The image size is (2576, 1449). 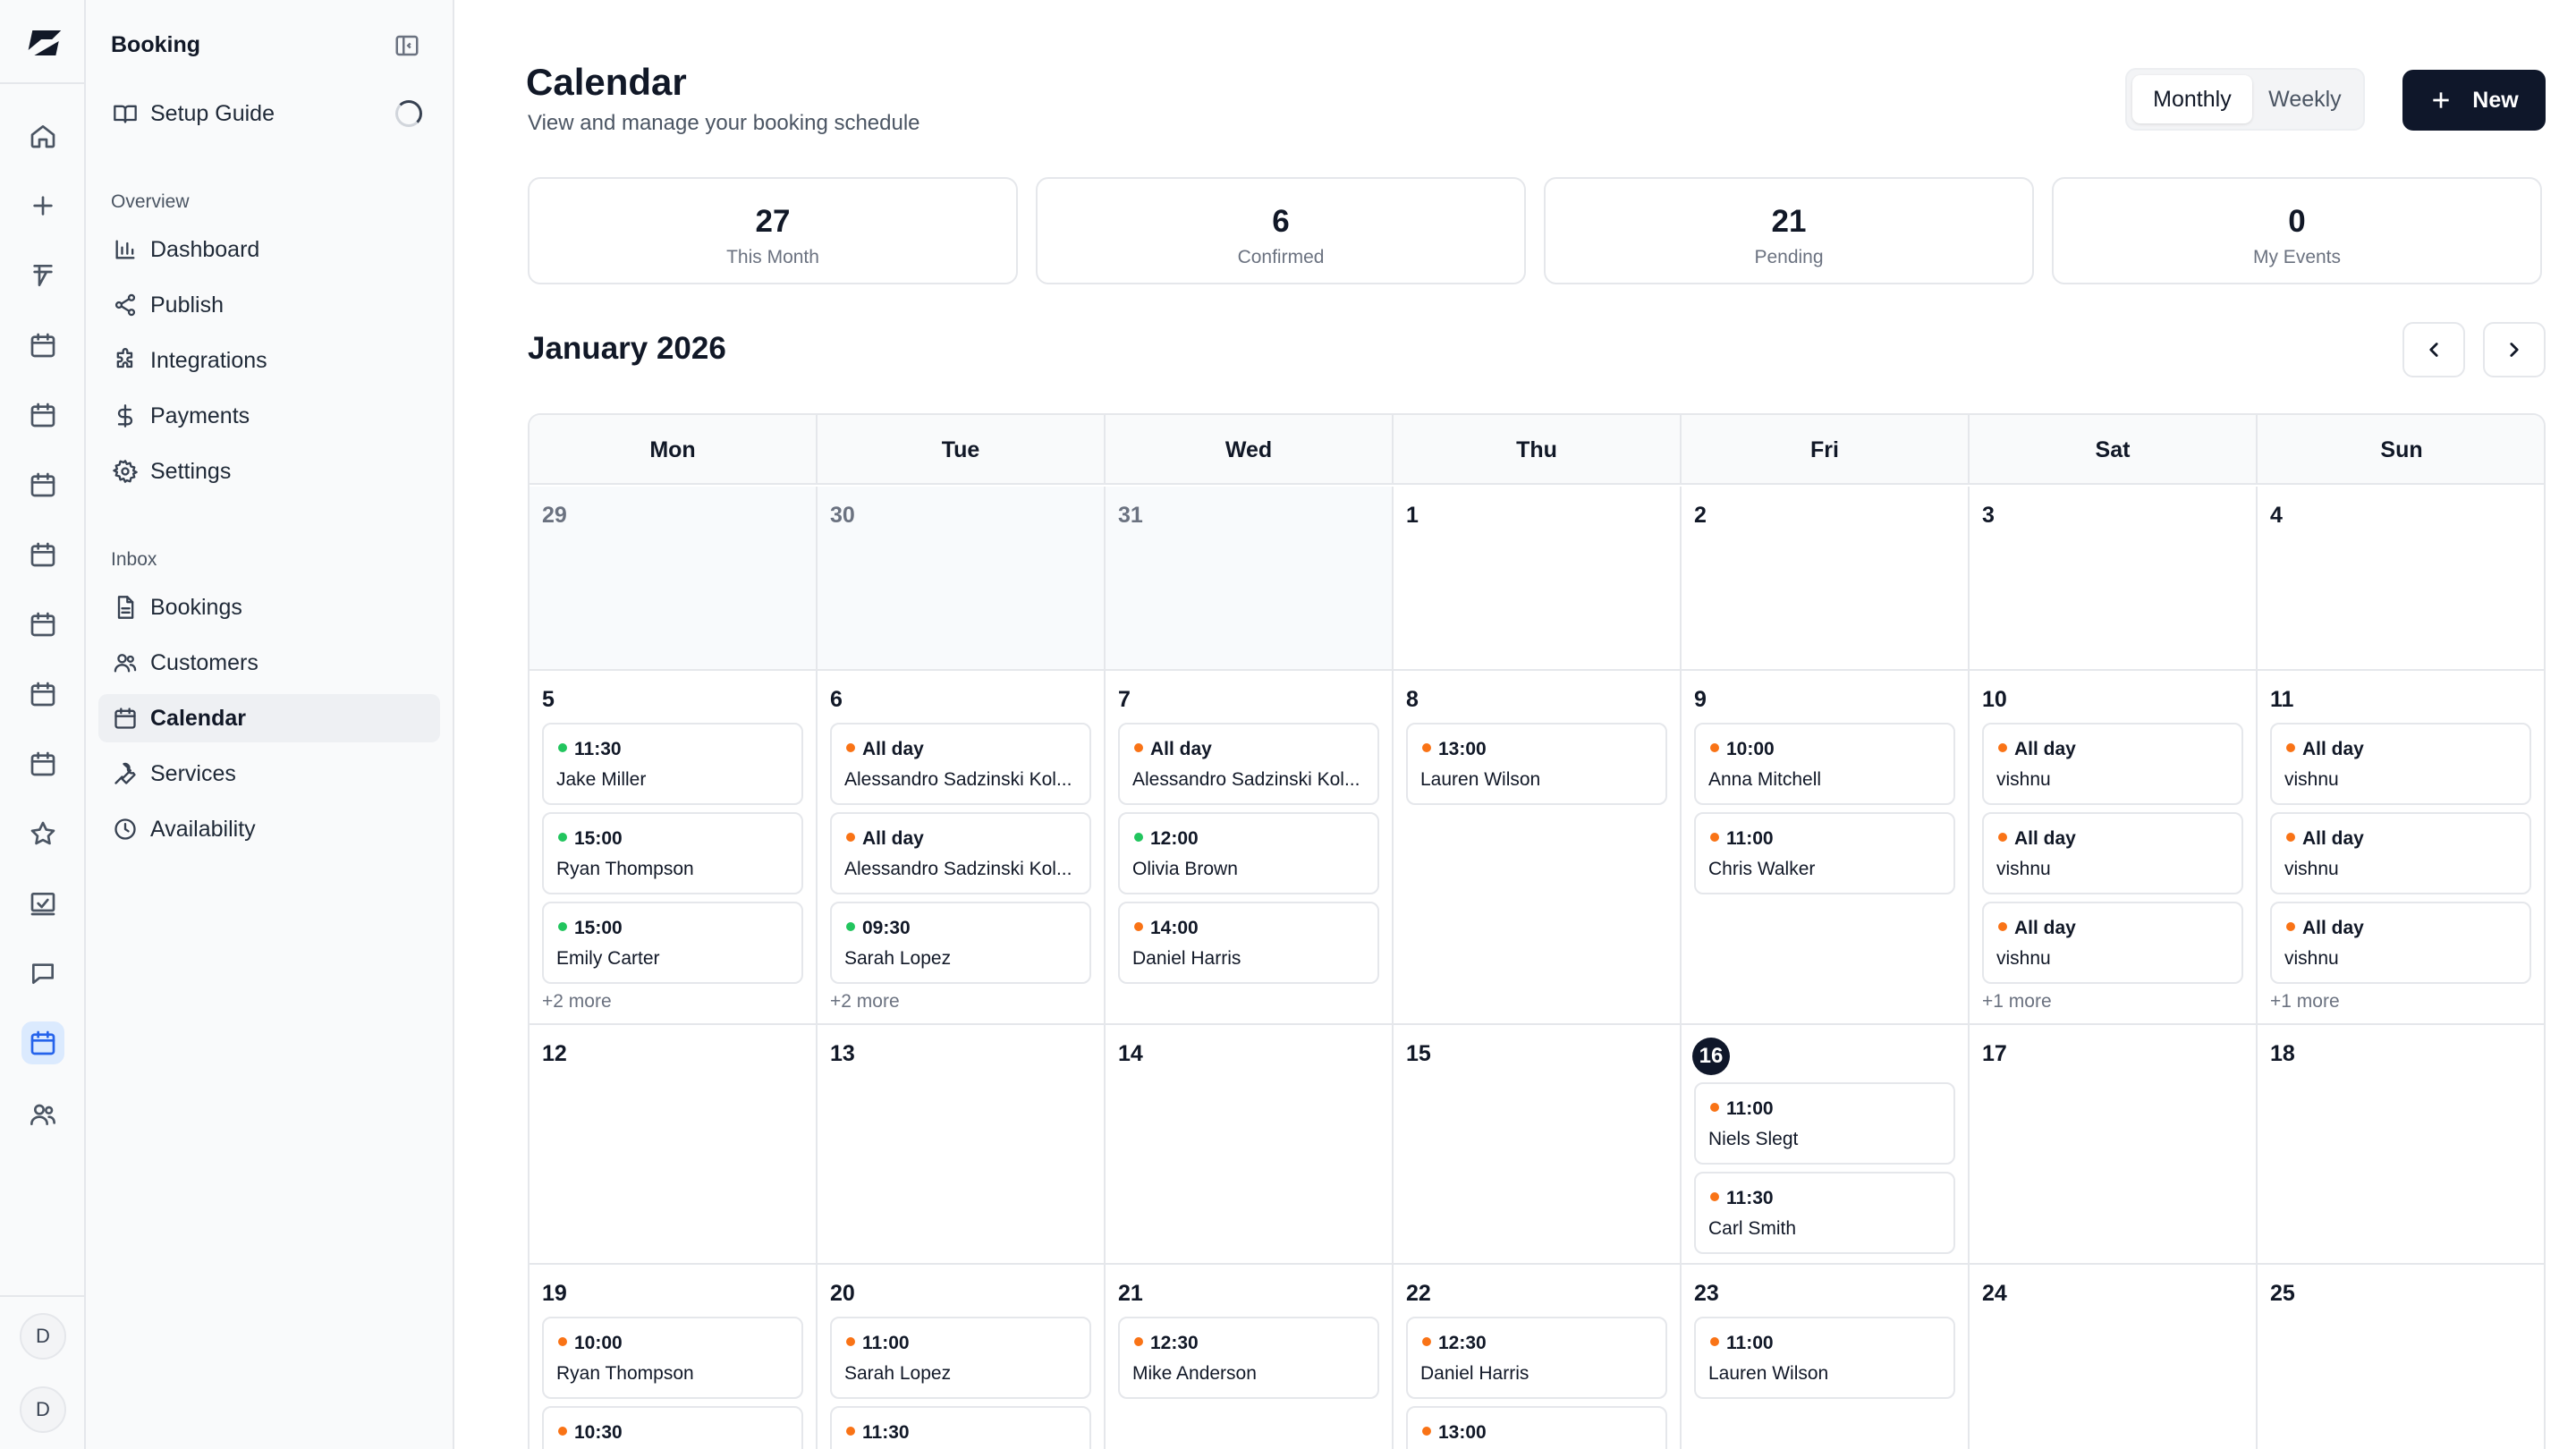 I want to click on rail-home-button, so click(x=42, y=135).